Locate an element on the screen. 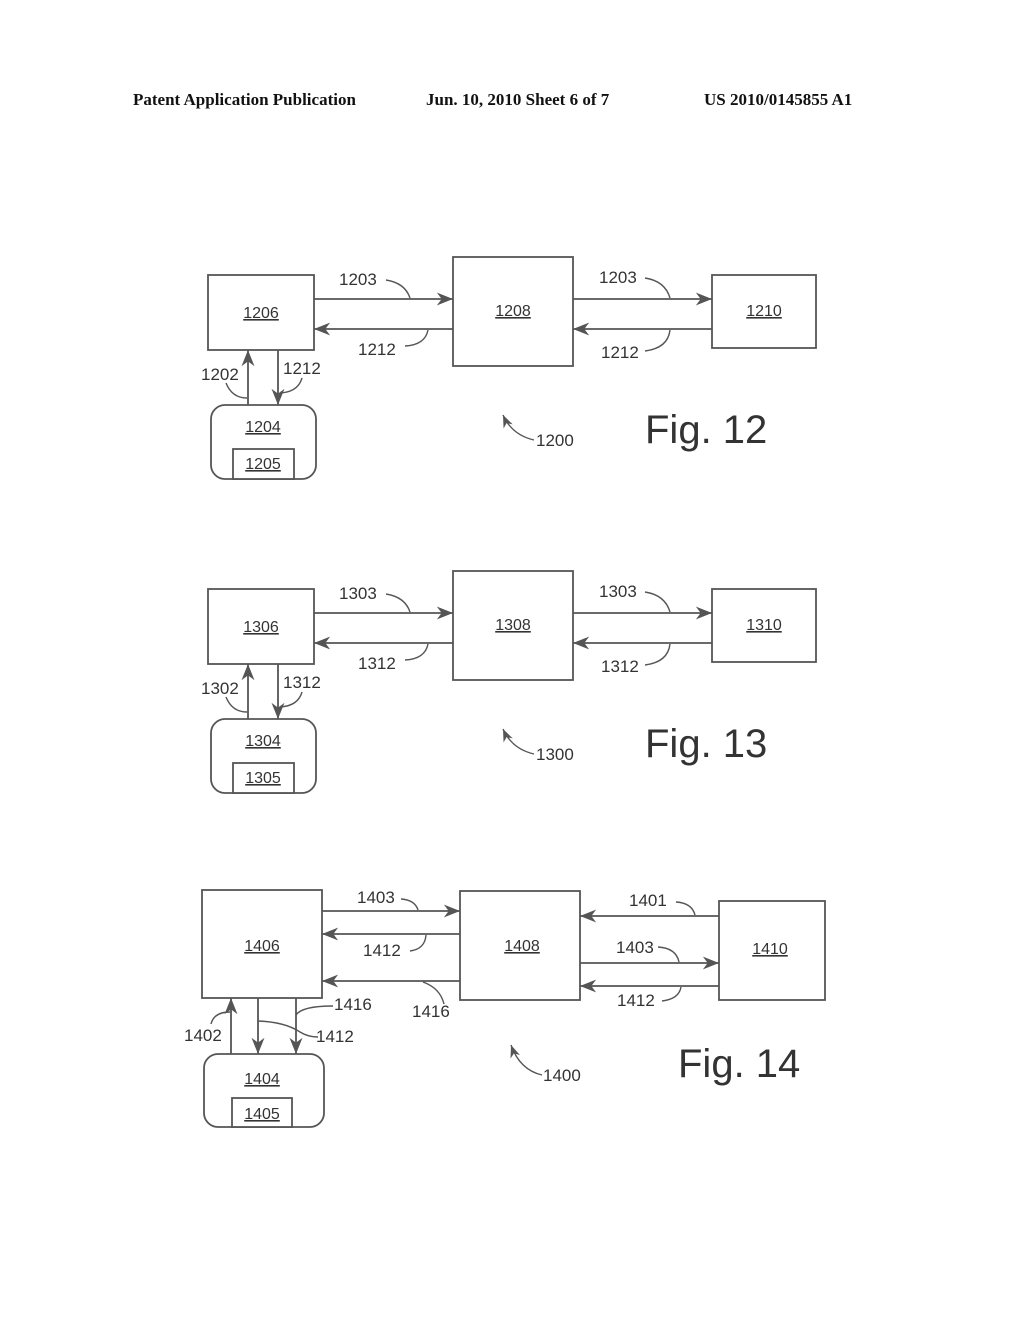 This screenshot has width=1024, height=1320. ref-1416-a: 1416 is located at coordinates (431, 1011).